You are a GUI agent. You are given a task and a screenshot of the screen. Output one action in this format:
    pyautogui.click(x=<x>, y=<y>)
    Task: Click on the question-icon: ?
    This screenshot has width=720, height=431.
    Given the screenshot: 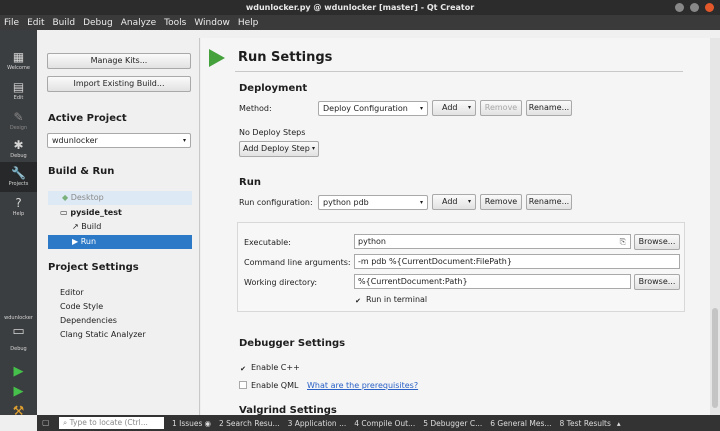 What is the action you would take?
    pyautogui.click(x=18, y=203)
    